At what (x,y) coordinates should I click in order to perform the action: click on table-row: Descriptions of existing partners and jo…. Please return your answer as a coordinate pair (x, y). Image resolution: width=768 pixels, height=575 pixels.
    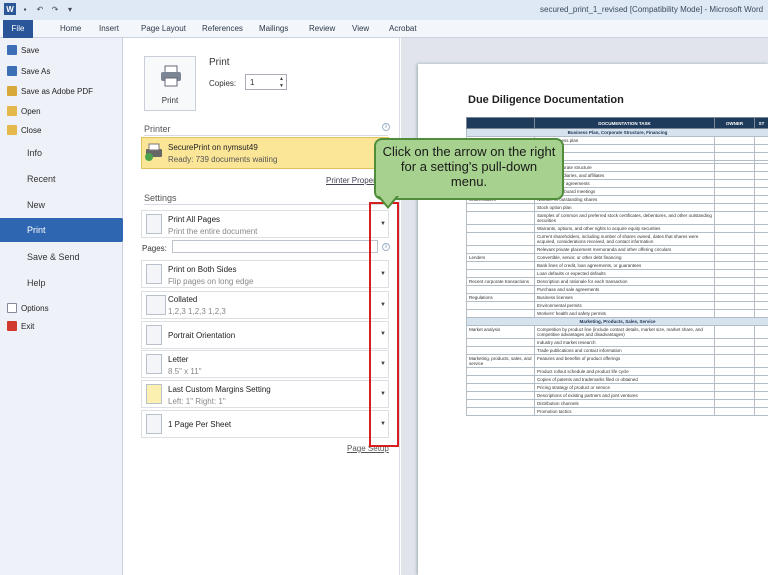
    Looking at the image, I should click on (617, 395).